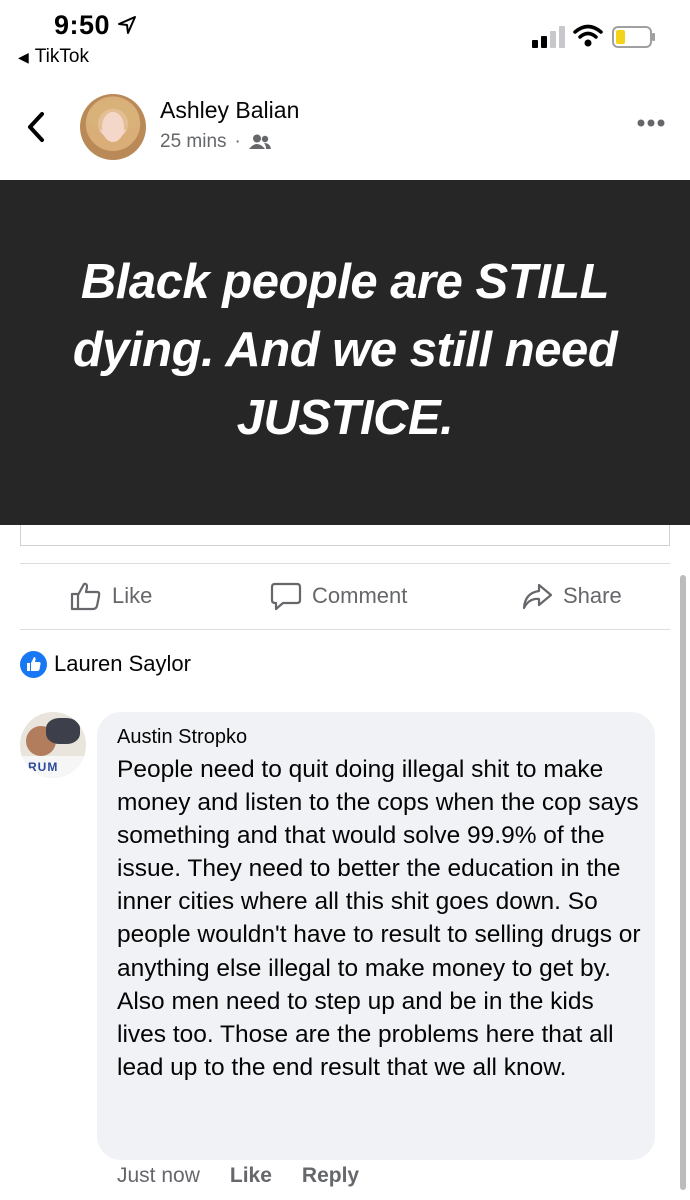 The width and height of the screenshot is (690, 1200). I want to click on back-to-app-link: ◀ TikTok, so click(53, 57).